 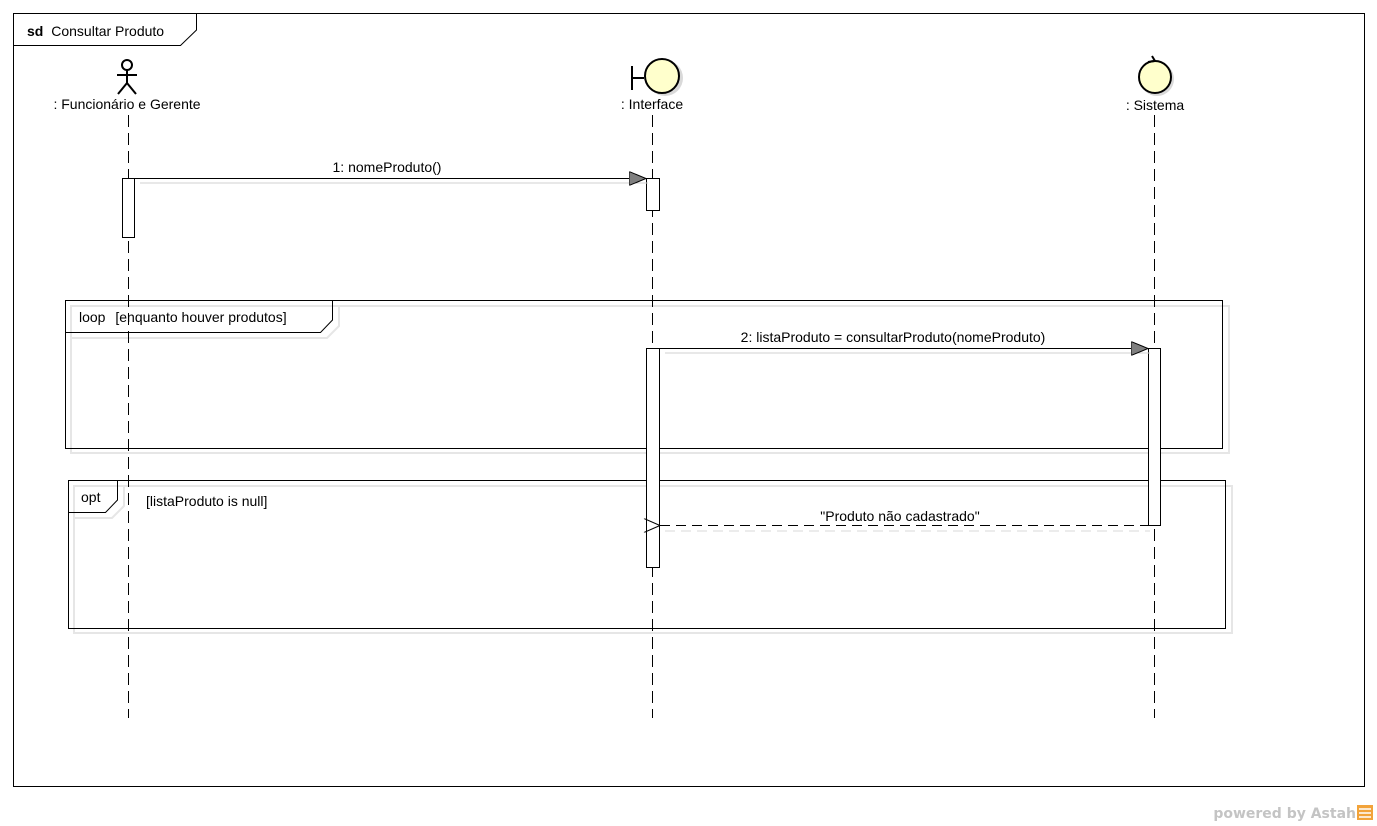 What do you see at coordinates (200, 317) in the screenshot?
I see `fragment-loop-guard: [enquanto houver produtos]` at bounding box center [200, 317].